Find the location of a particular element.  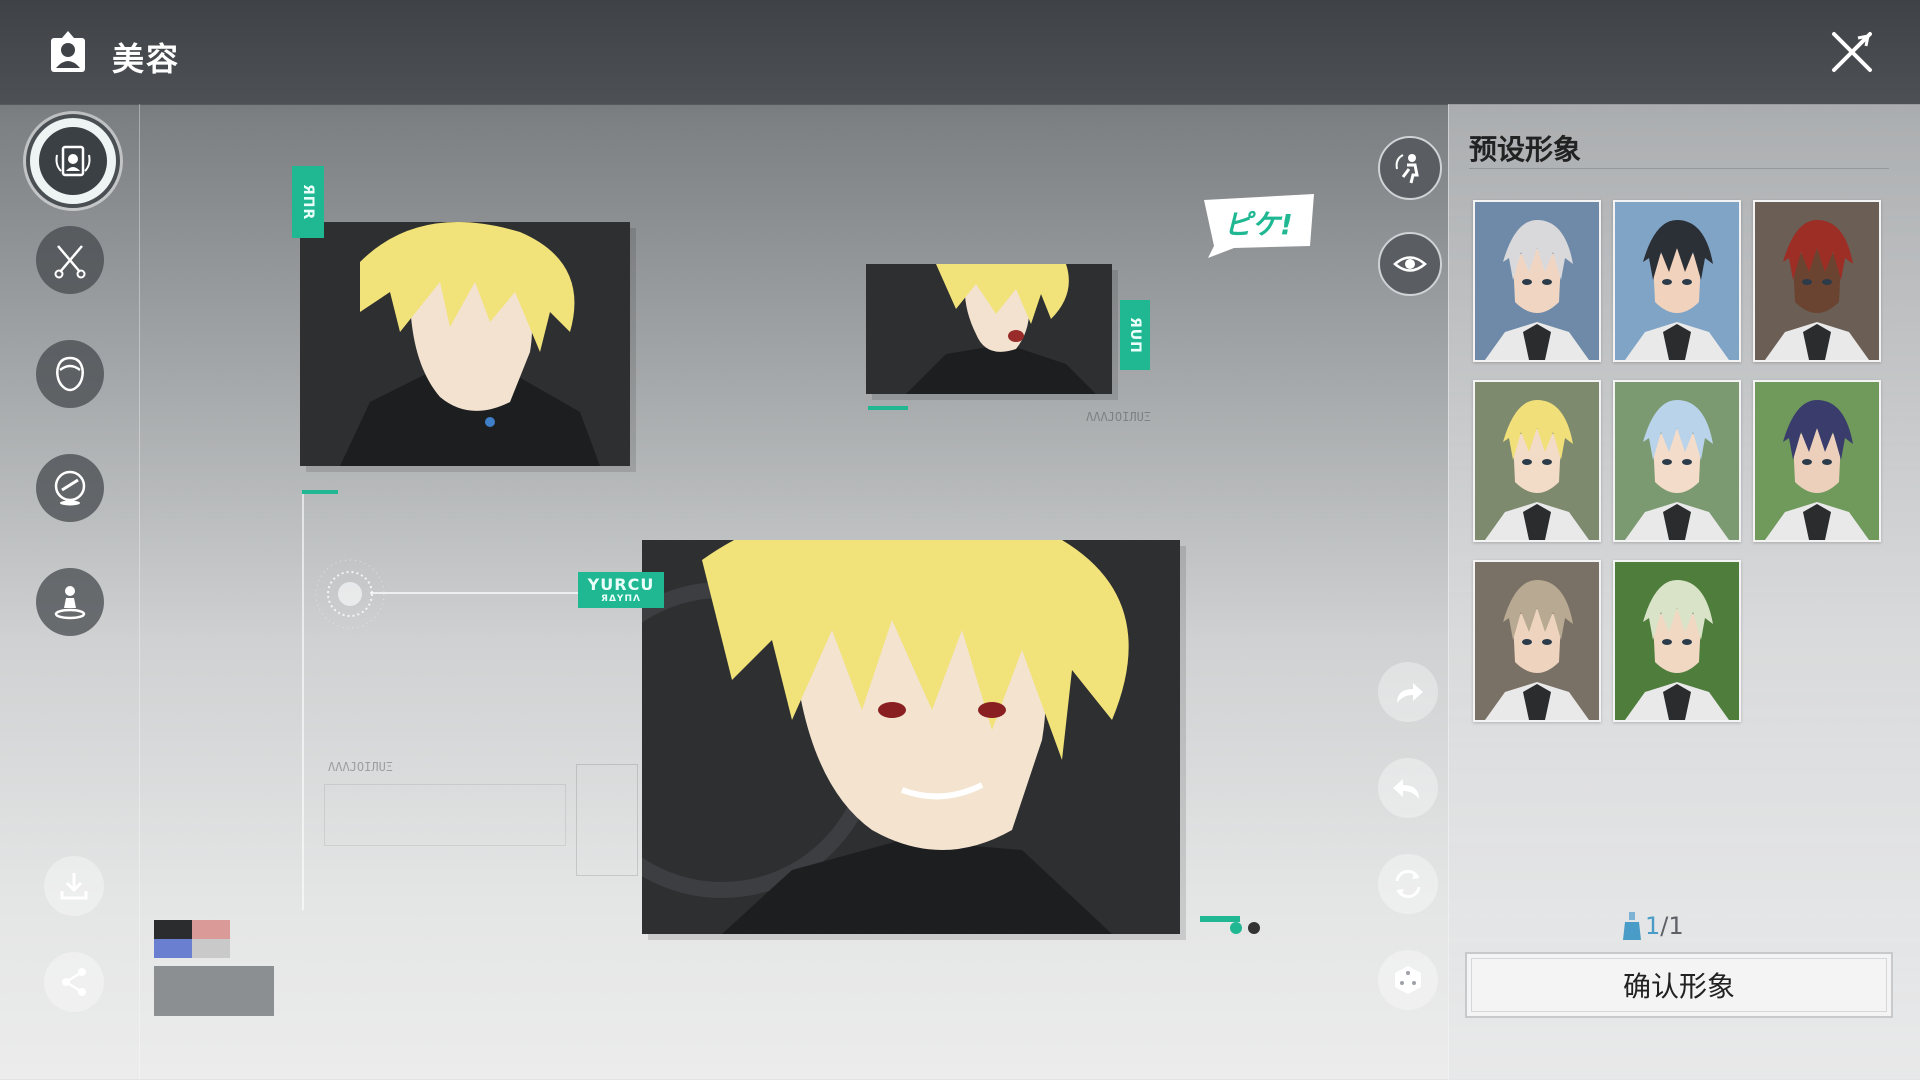

visibility-toggle-button is located at coordinates (1410, 264).